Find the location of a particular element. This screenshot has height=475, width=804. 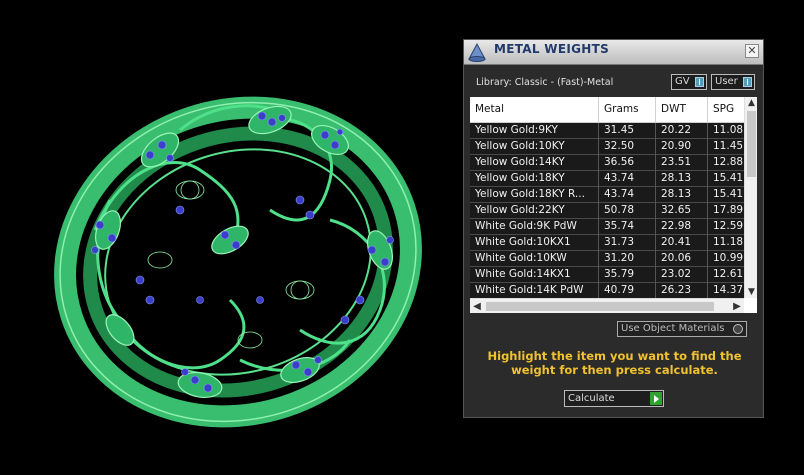

cell-dwt: 20.06 is located at coordinates (682, 259).